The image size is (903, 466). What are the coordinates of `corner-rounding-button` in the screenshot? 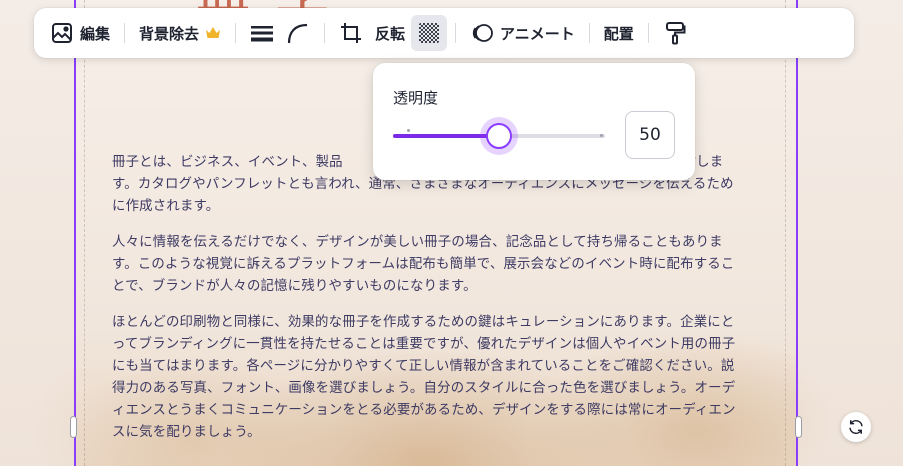 It's located at (298, 33).